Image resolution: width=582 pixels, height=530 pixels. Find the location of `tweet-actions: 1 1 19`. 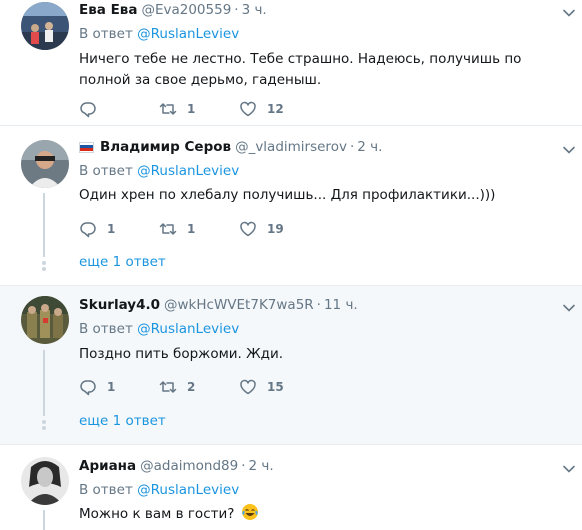

tweet-actions: 1 1 19 is located at coordinates (199, 229).